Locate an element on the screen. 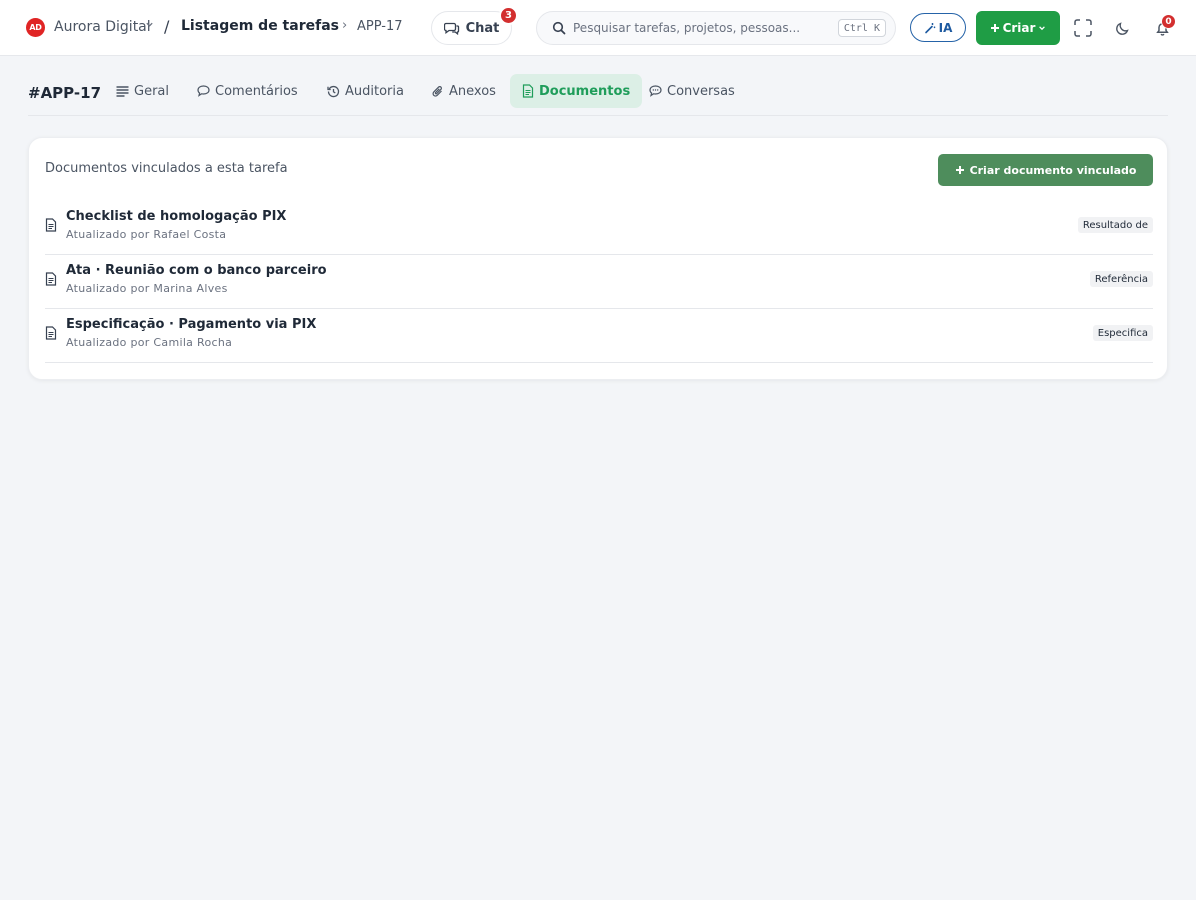 The image size is (1196, 900). document-meta: Atualizado por Camila Rocha is located at coordinates (149, 342).